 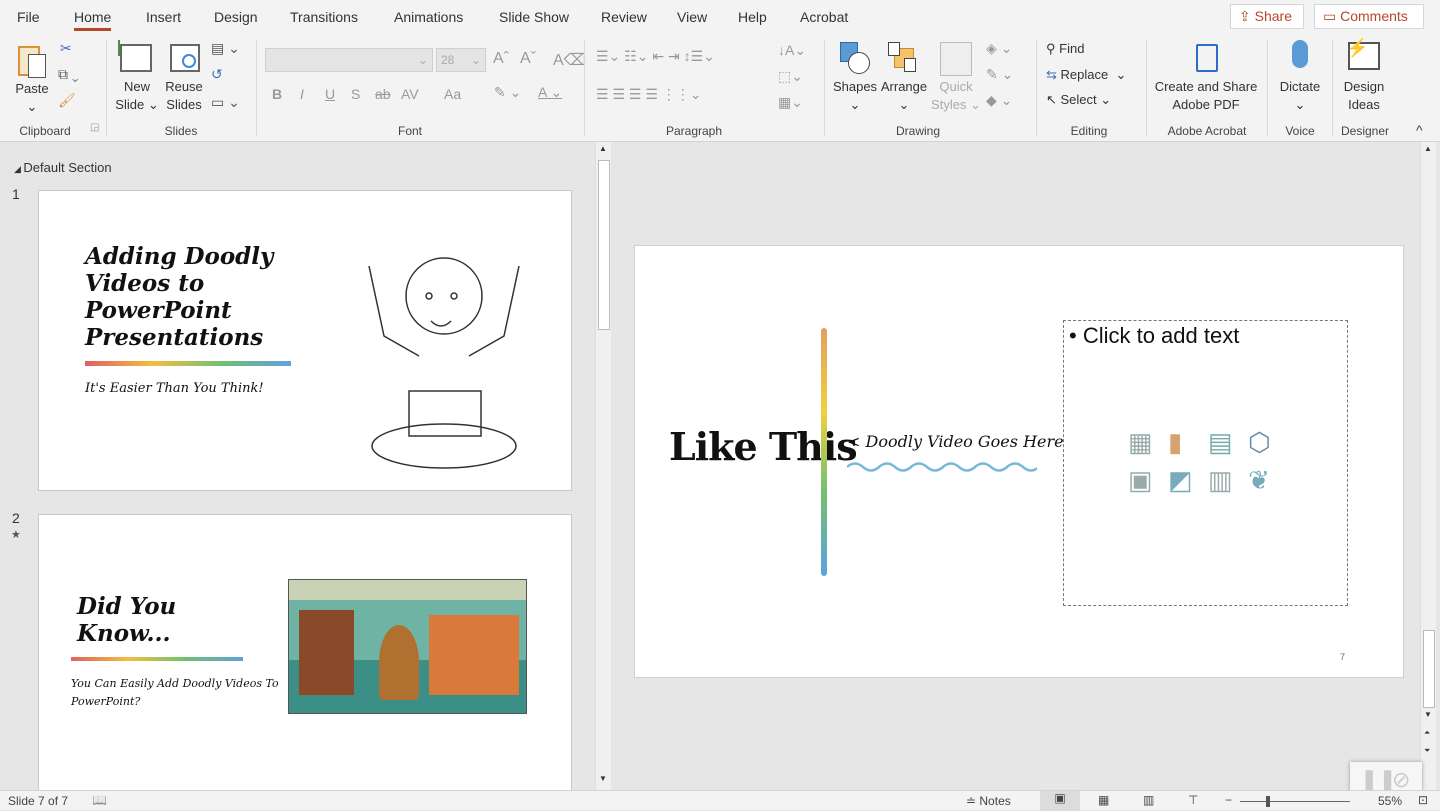 I want to click on highlight-icon: ✎ ⌄, so click(x=507, y=92).